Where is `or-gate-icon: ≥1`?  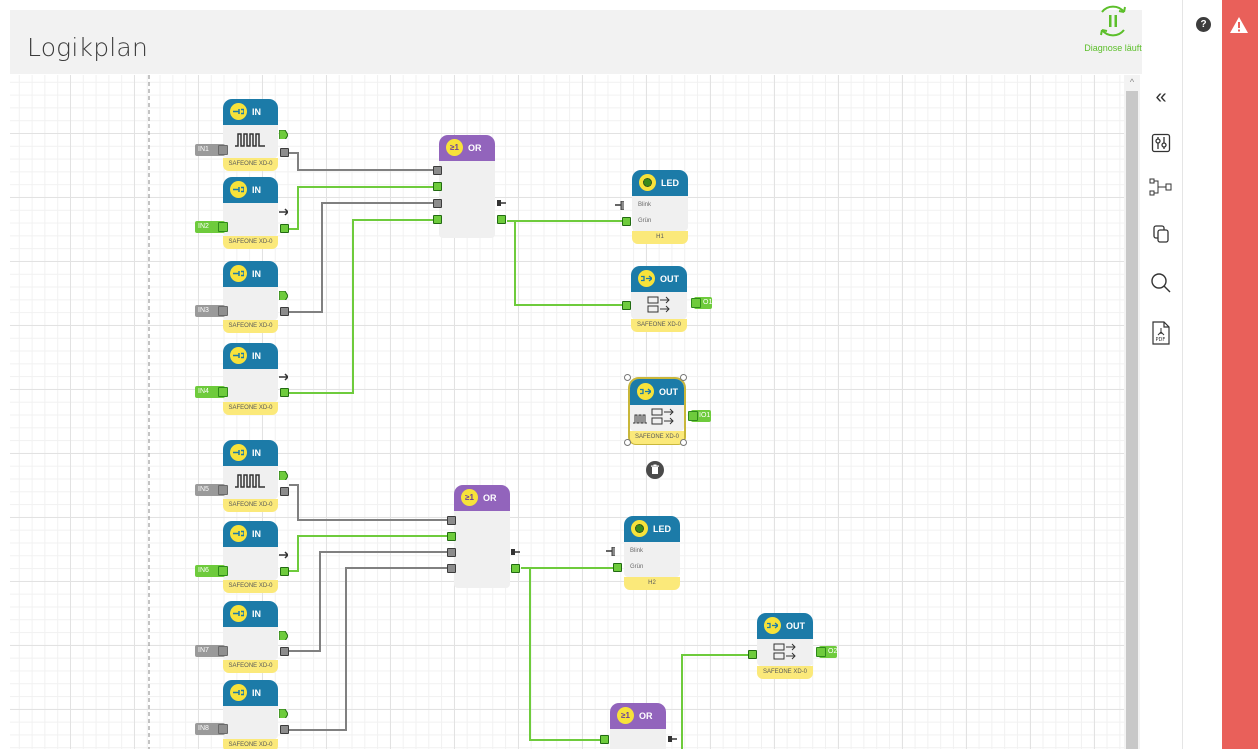 or-gate-icon: ≥1 is located at coordinates (454, 147).